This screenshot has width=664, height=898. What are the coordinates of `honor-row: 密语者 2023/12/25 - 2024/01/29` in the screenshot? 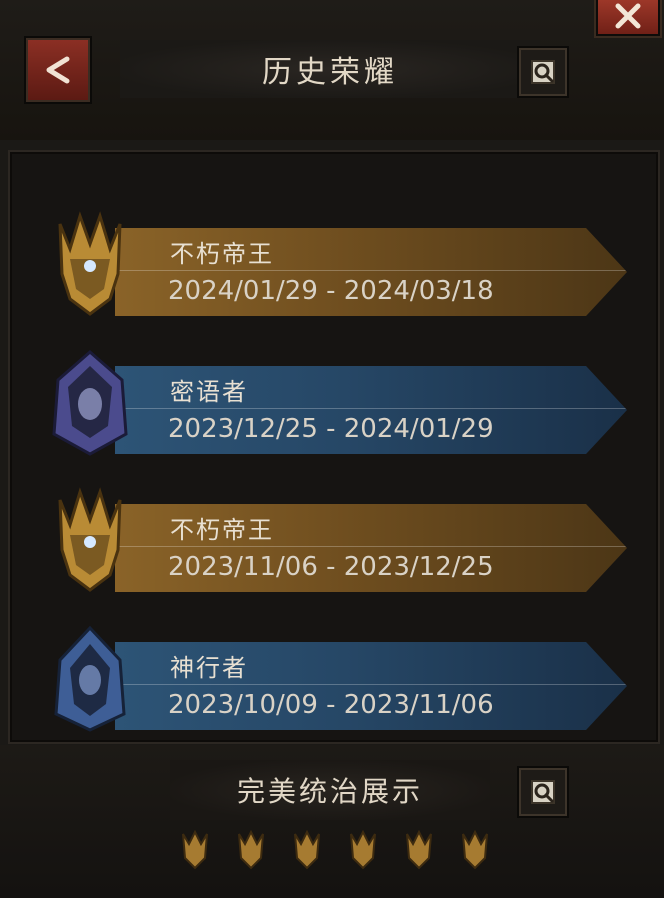 It's located at (340, 402).